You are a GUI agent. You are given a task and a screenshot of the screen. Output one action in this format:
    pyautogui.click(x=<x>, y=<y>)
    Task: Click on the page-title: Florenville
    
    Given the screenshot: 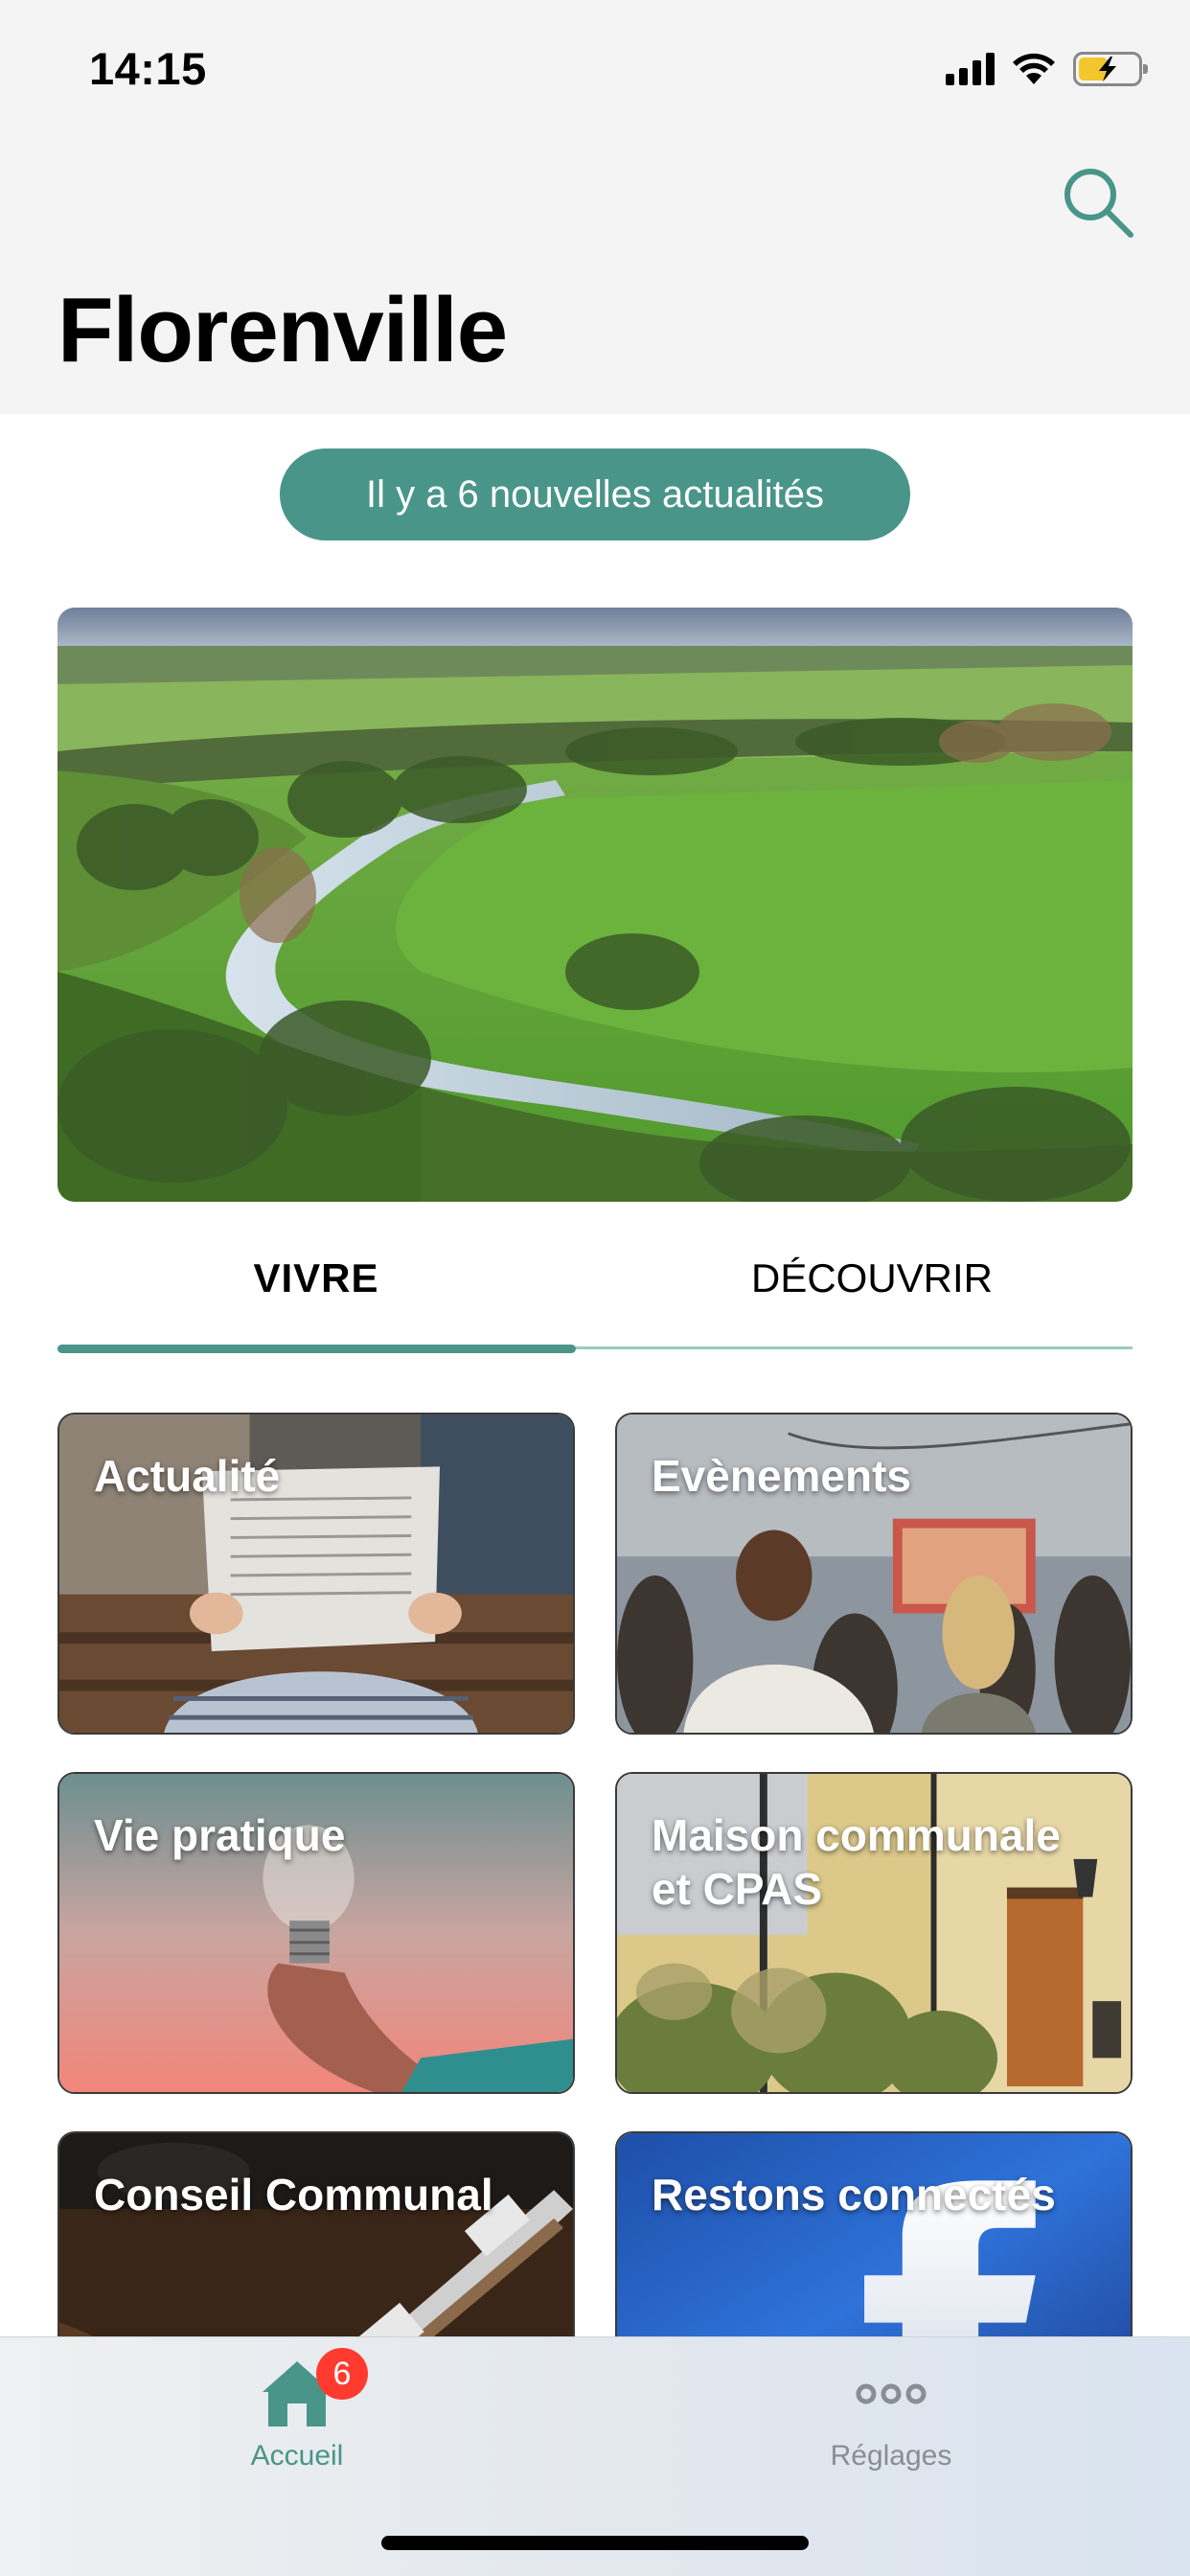 What is the action you would take?
    pyautogui.click(x=282, y=330)
    